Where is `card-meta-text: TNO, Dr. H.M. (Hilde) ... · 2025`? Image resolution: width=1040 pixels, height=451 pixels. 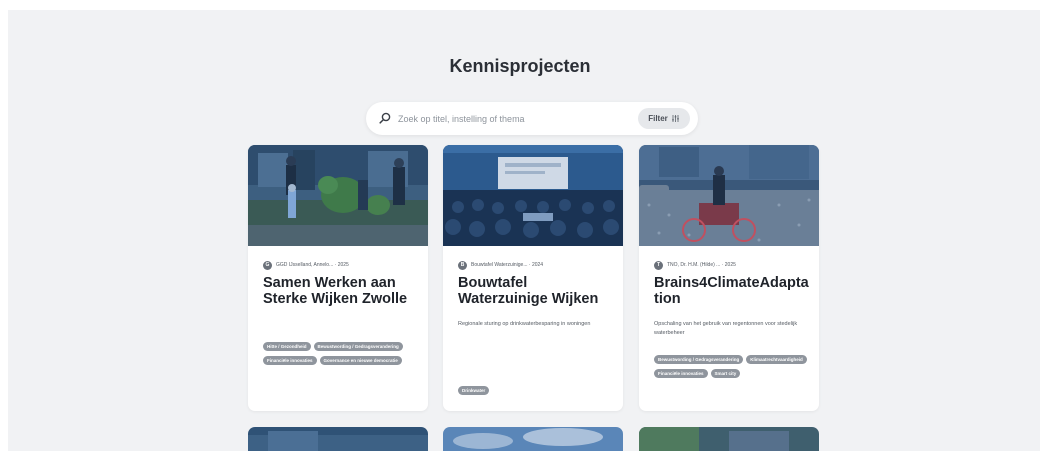
card-meta-text: TNO, Dr. H.M. (Hilde) ... · 2025 is located at coordinates (701, 265).